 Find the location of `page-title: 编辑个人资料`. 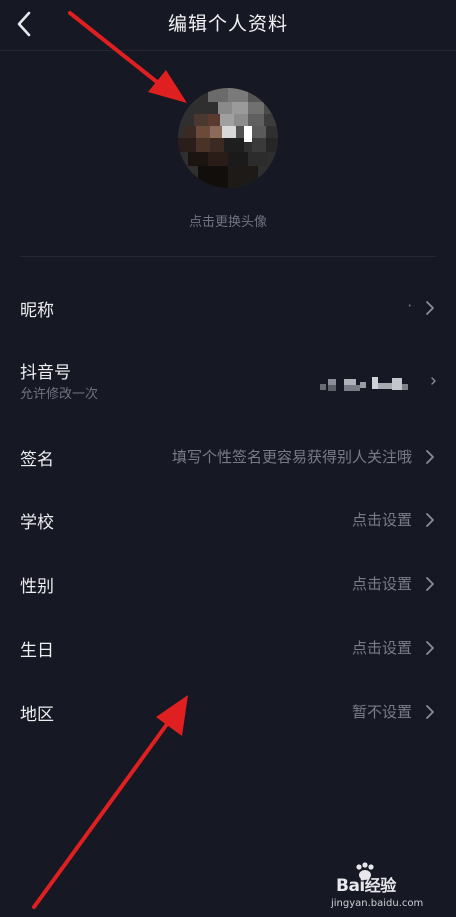

page-title: 编辑个人资料 is located at coordinates (227, 24).